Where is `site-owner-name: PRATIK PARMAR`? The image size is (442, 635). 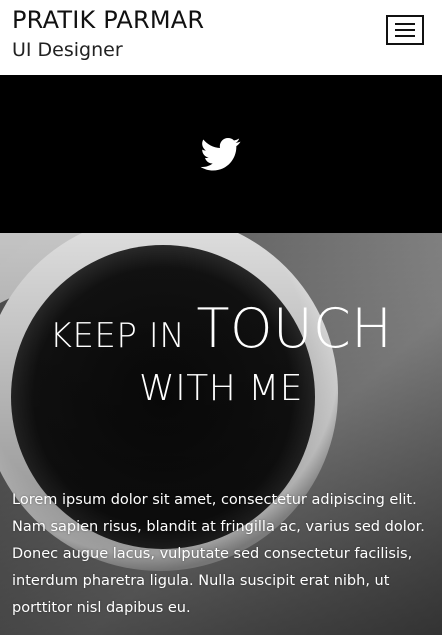
site-owner-name: PRATIK PARMAR is located at coordinates (108, 20).